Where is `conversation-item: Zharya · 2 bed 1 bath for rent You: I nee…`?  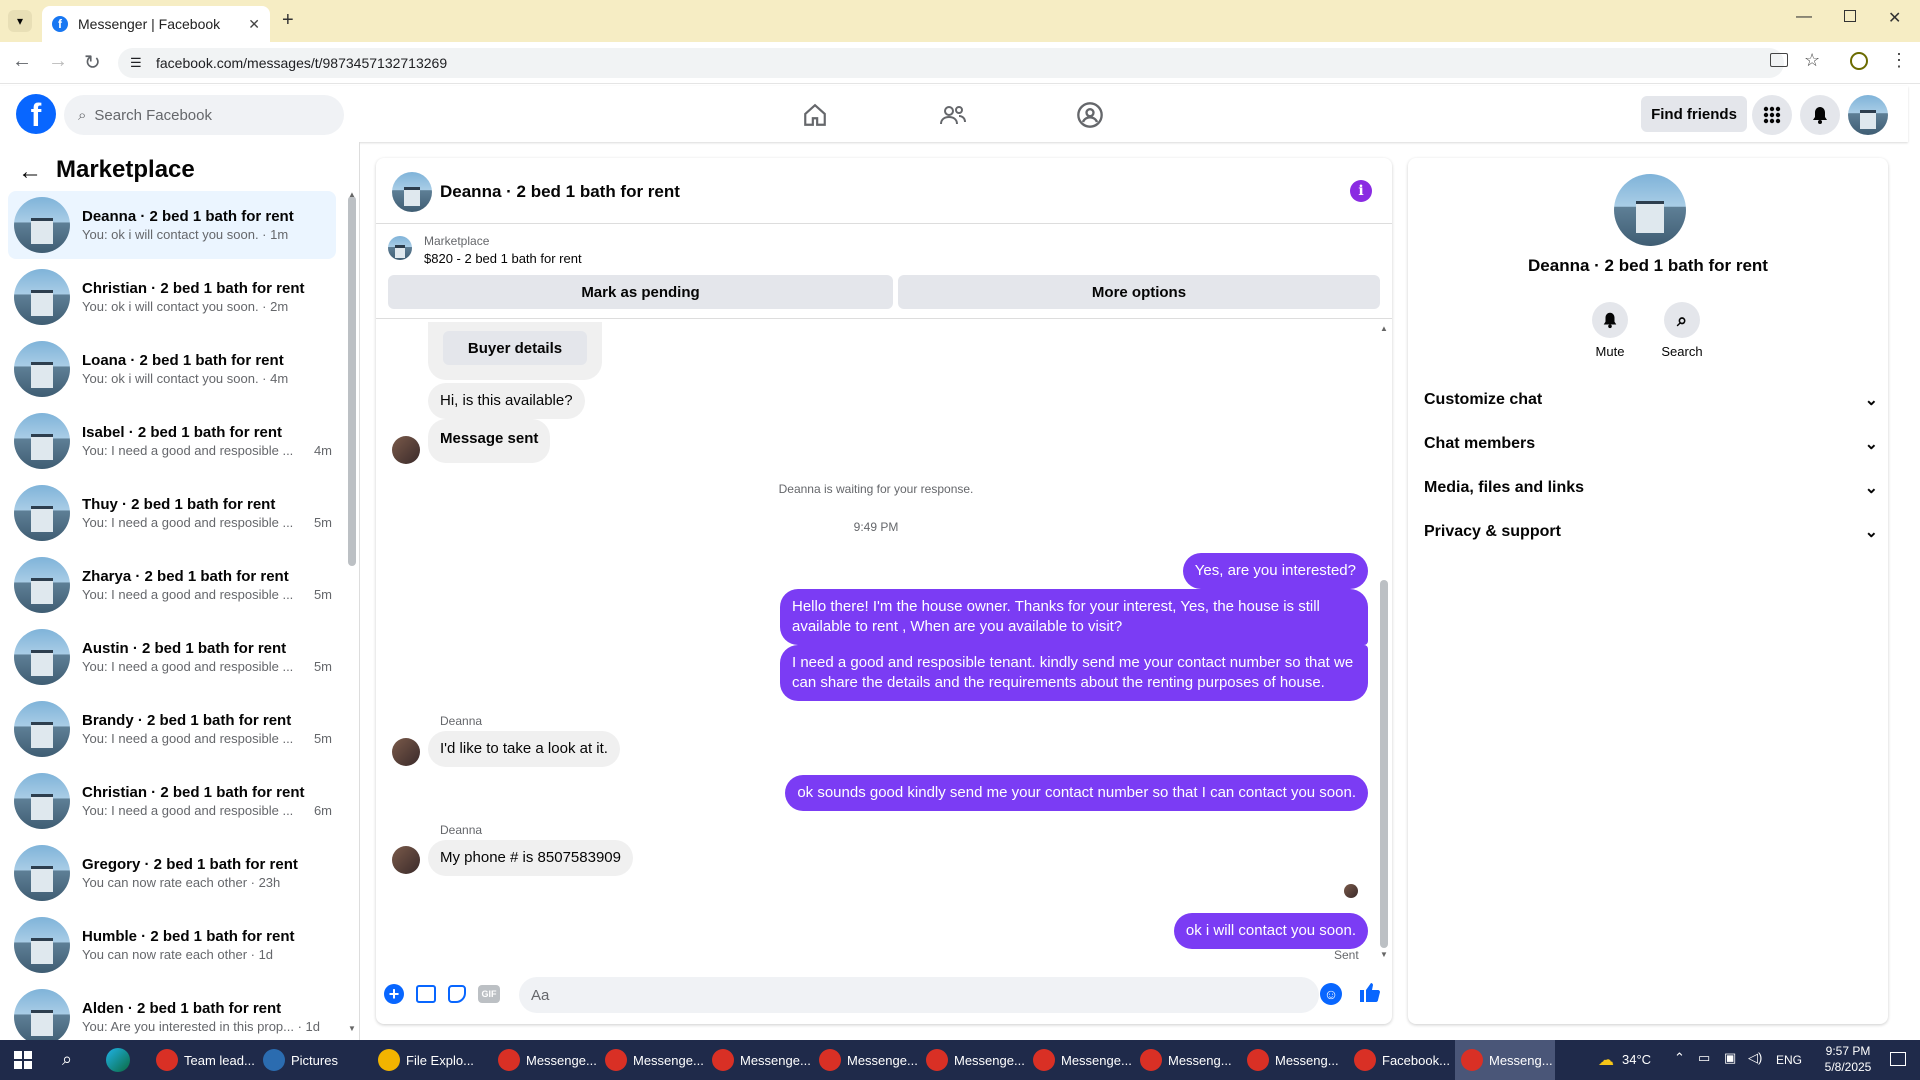
conversation-item: Zharya · 2 bed 1 bath for rent You: I nee… is located at coordinates (172, 585).